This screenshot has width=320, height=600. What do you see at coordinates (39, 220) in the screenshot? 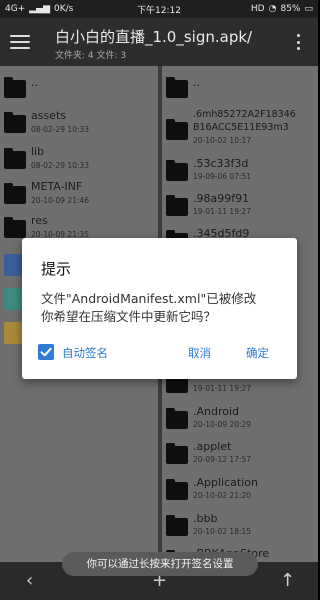
I see `file-name: res` at bounding box center [39, 220].